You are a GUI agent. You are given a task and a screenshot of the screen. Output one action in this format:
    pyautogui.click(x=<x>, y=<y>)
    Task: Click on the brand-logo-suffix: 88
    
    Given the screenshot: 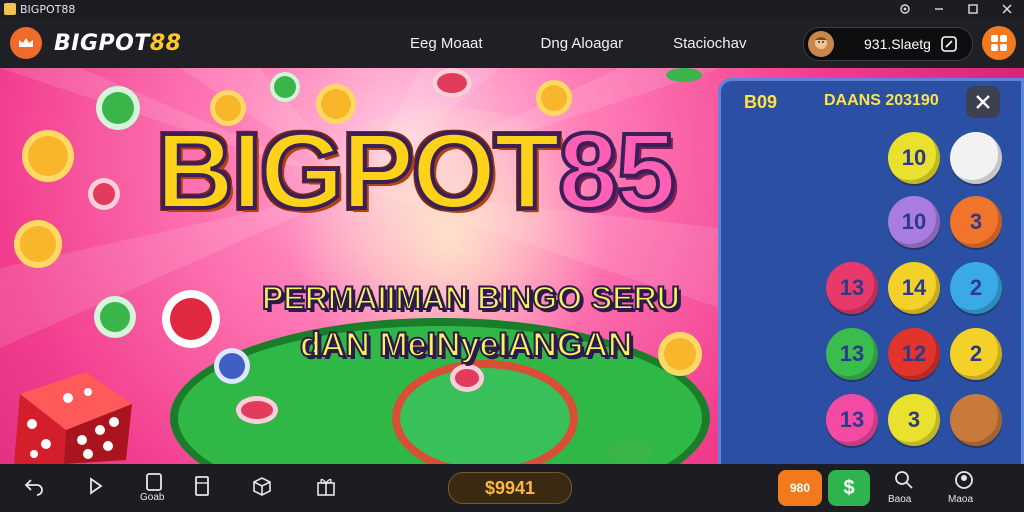 What is the action you would take?
    pyautogui.click(x=165, y=43)
    